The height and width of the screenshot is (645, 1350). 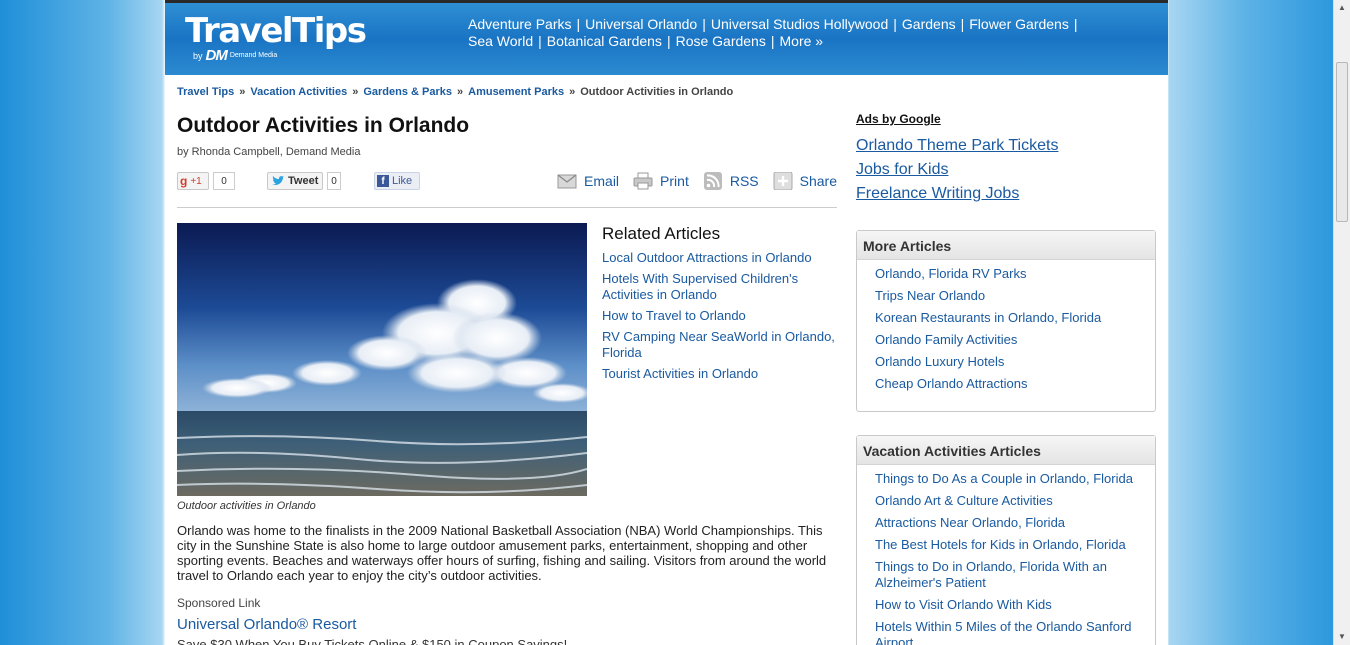 I want to click on nav-link-flower-gardens: Flower Gardens, so click(x=1019, y=24).